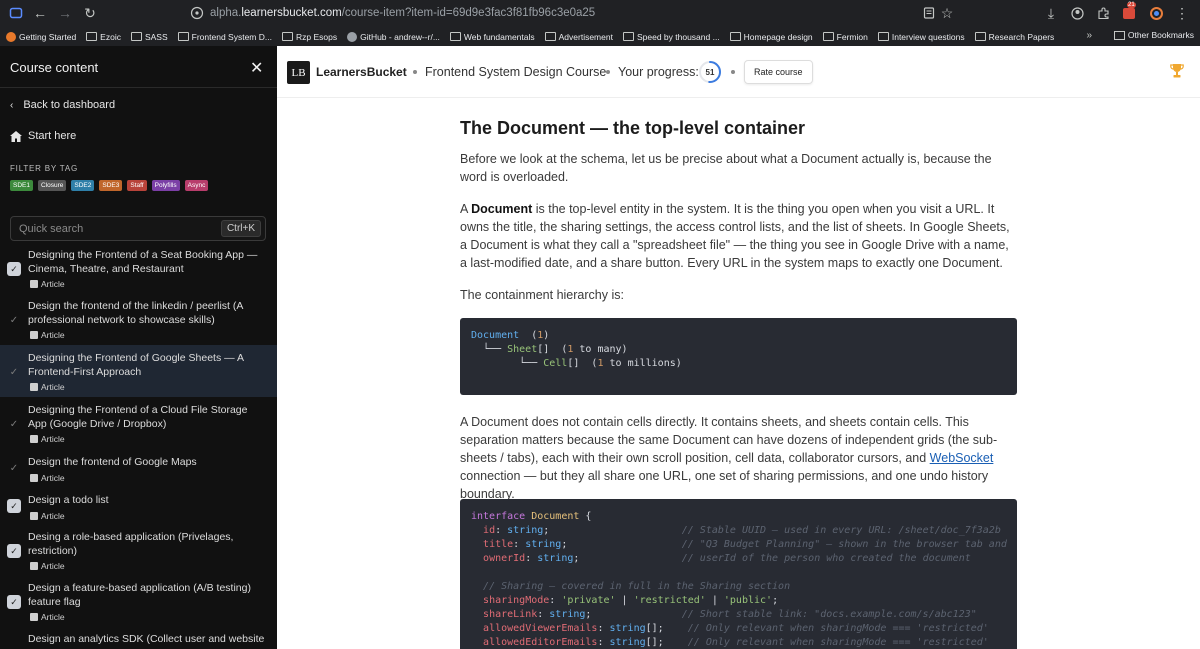  What do you see at coordinates (40, 13) in the screenshot?
I see `back-icon: ←` at bounding box center [40, 13].